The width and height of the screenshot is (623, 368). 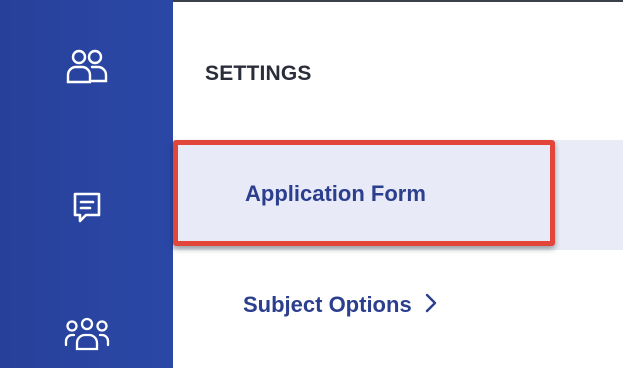 I want to click on rail-button-users, so click(x=86, y=68).